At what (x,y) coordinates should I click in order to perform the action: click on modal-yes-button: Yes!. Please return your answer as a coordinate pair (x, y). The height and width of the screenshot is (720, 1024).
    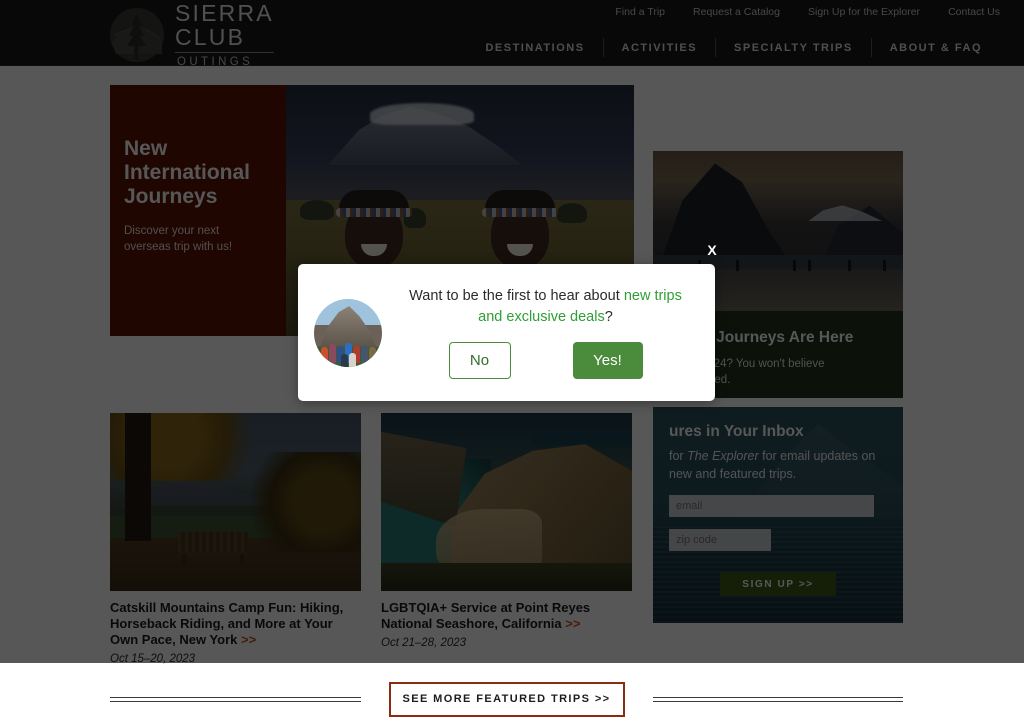
    Looking at the image, I should click on (608, 360).